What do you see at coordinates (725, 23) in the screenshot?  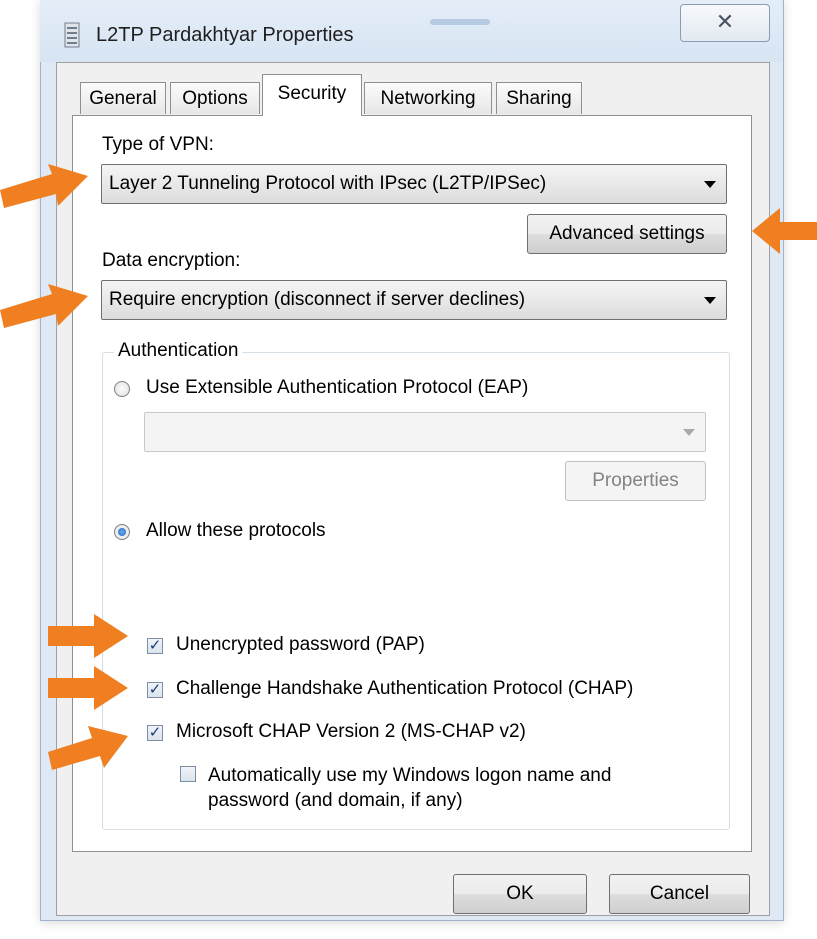 I see `close-button: ✕` at bounding box center [725, 23].